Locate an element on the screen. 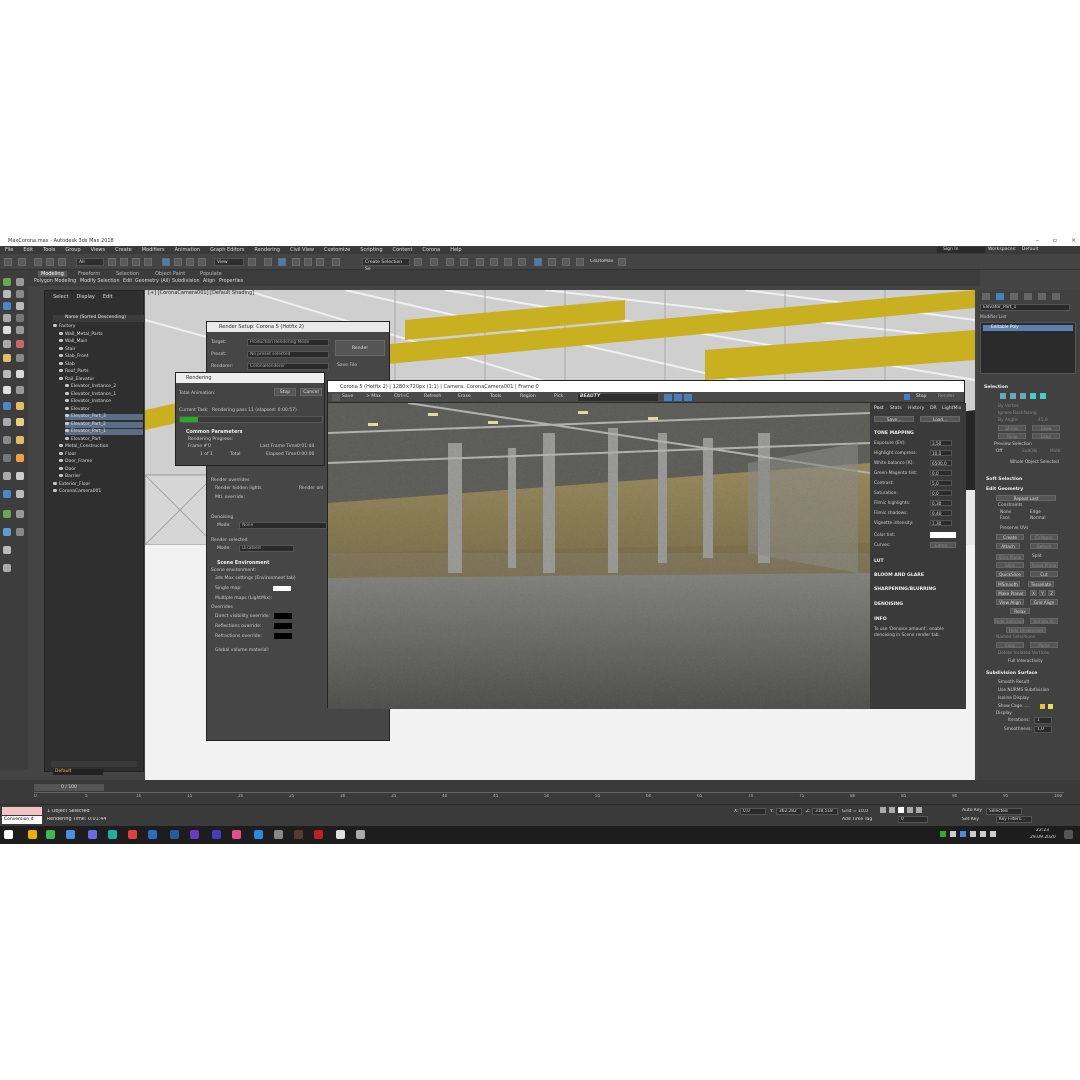  vfb-erase-button: Erase is located at coordinates (464, 396).